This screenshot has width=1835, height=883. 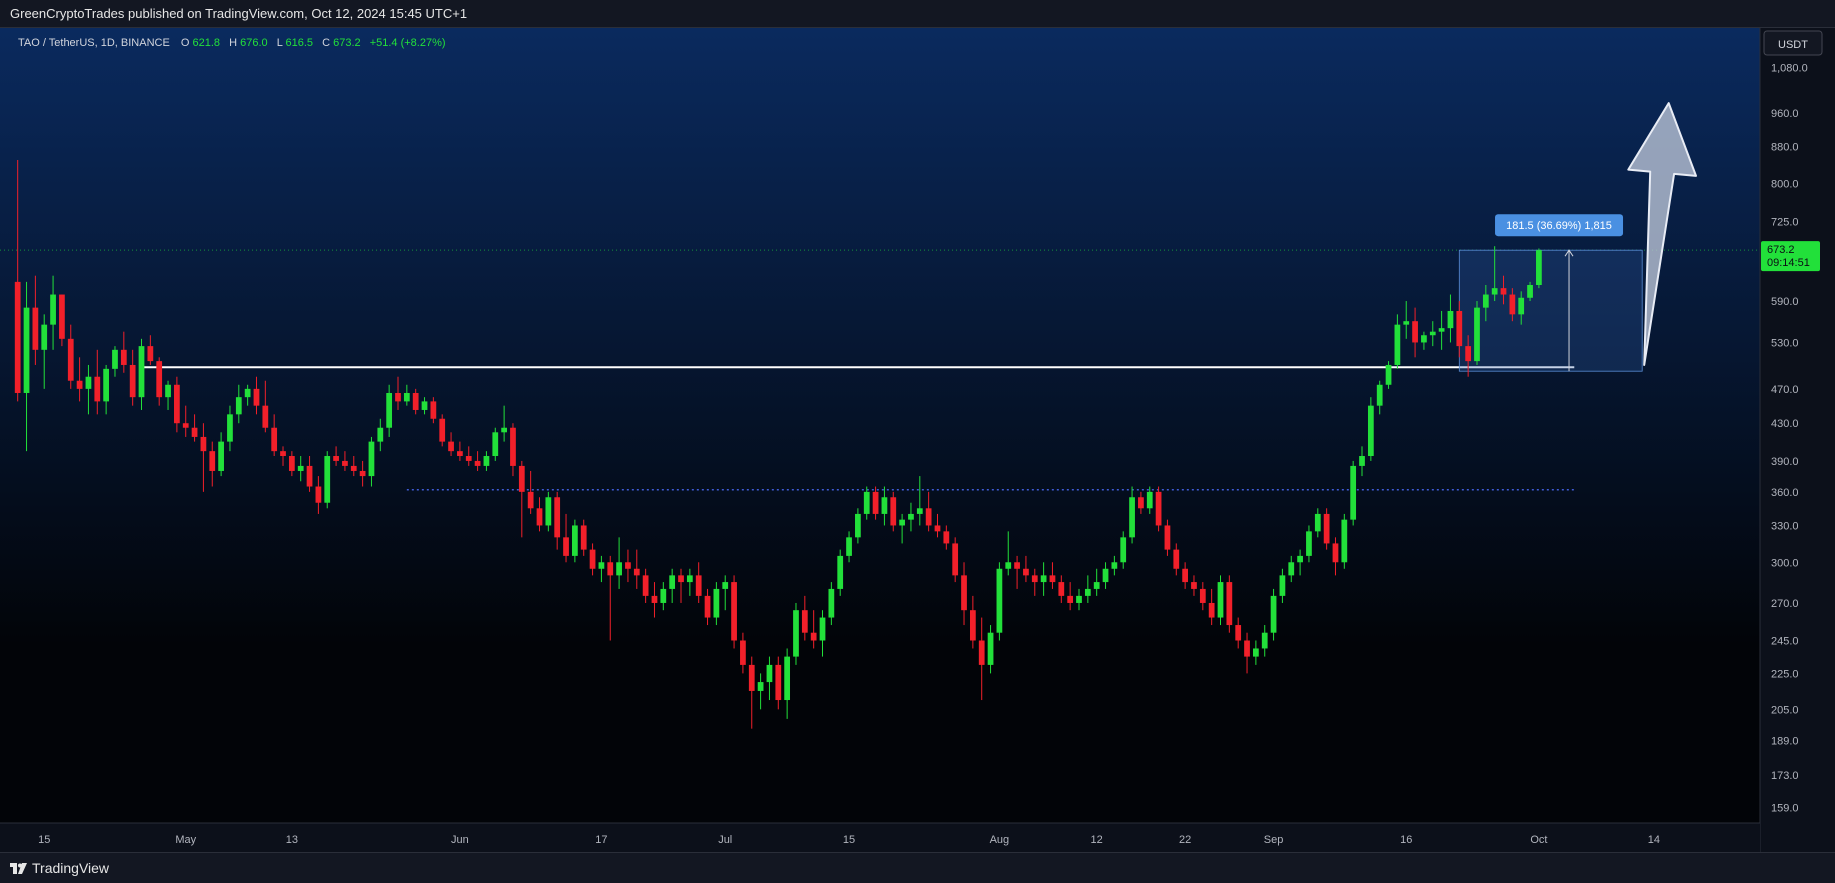 I want to click on price-tick-label: 189.0, so click(x=1785, y=742).